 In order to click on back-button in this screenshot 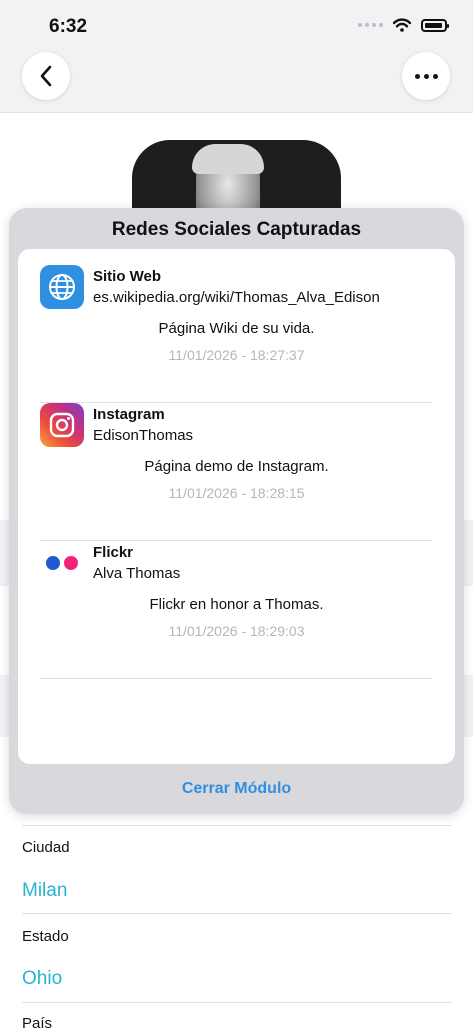, I will do `click(46, 76)`.